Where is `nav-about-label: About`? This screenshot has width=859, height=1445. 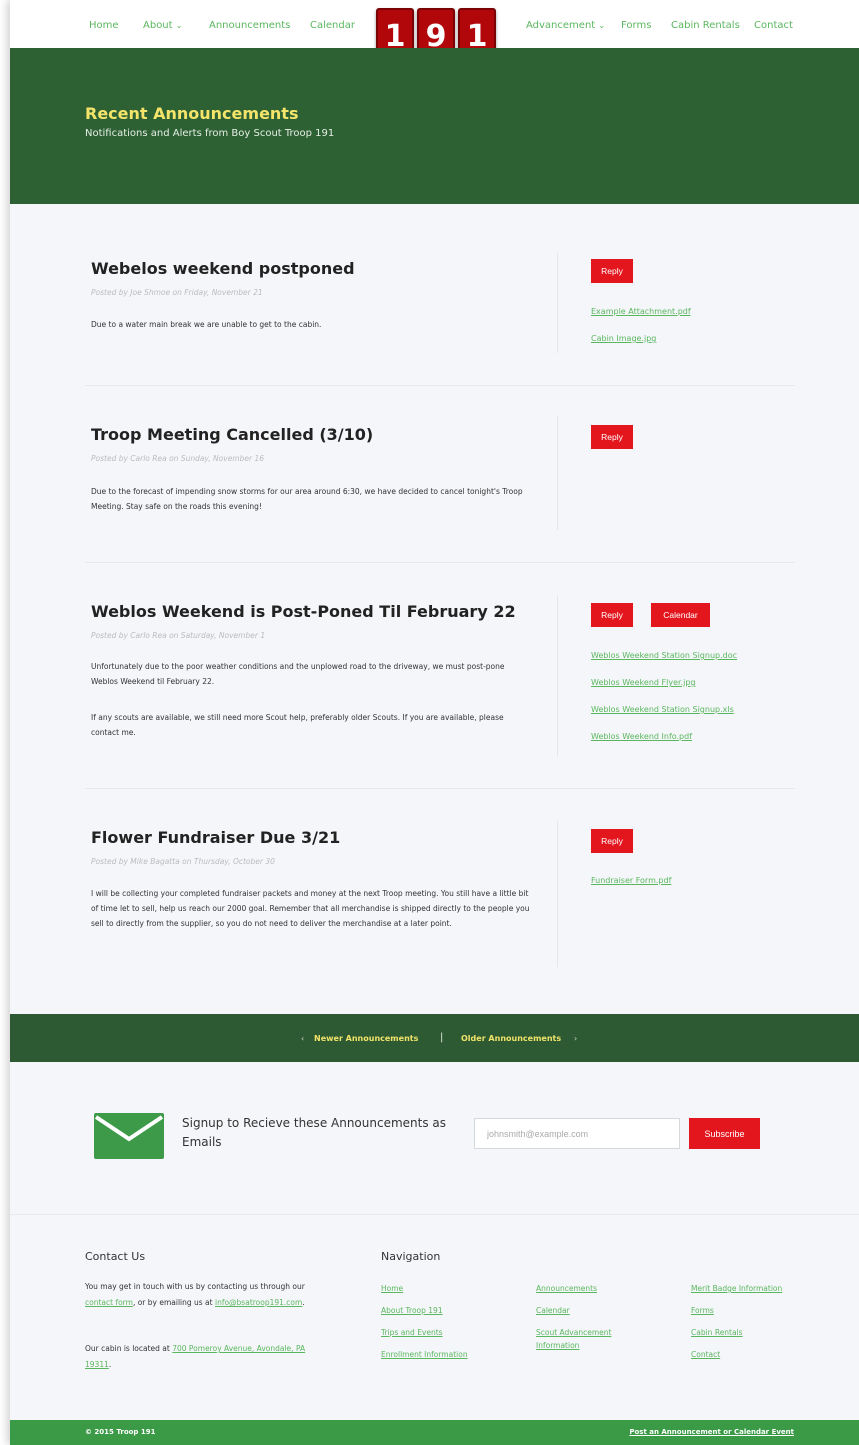 nav-about-label: About is located at coordinates (158, 25).